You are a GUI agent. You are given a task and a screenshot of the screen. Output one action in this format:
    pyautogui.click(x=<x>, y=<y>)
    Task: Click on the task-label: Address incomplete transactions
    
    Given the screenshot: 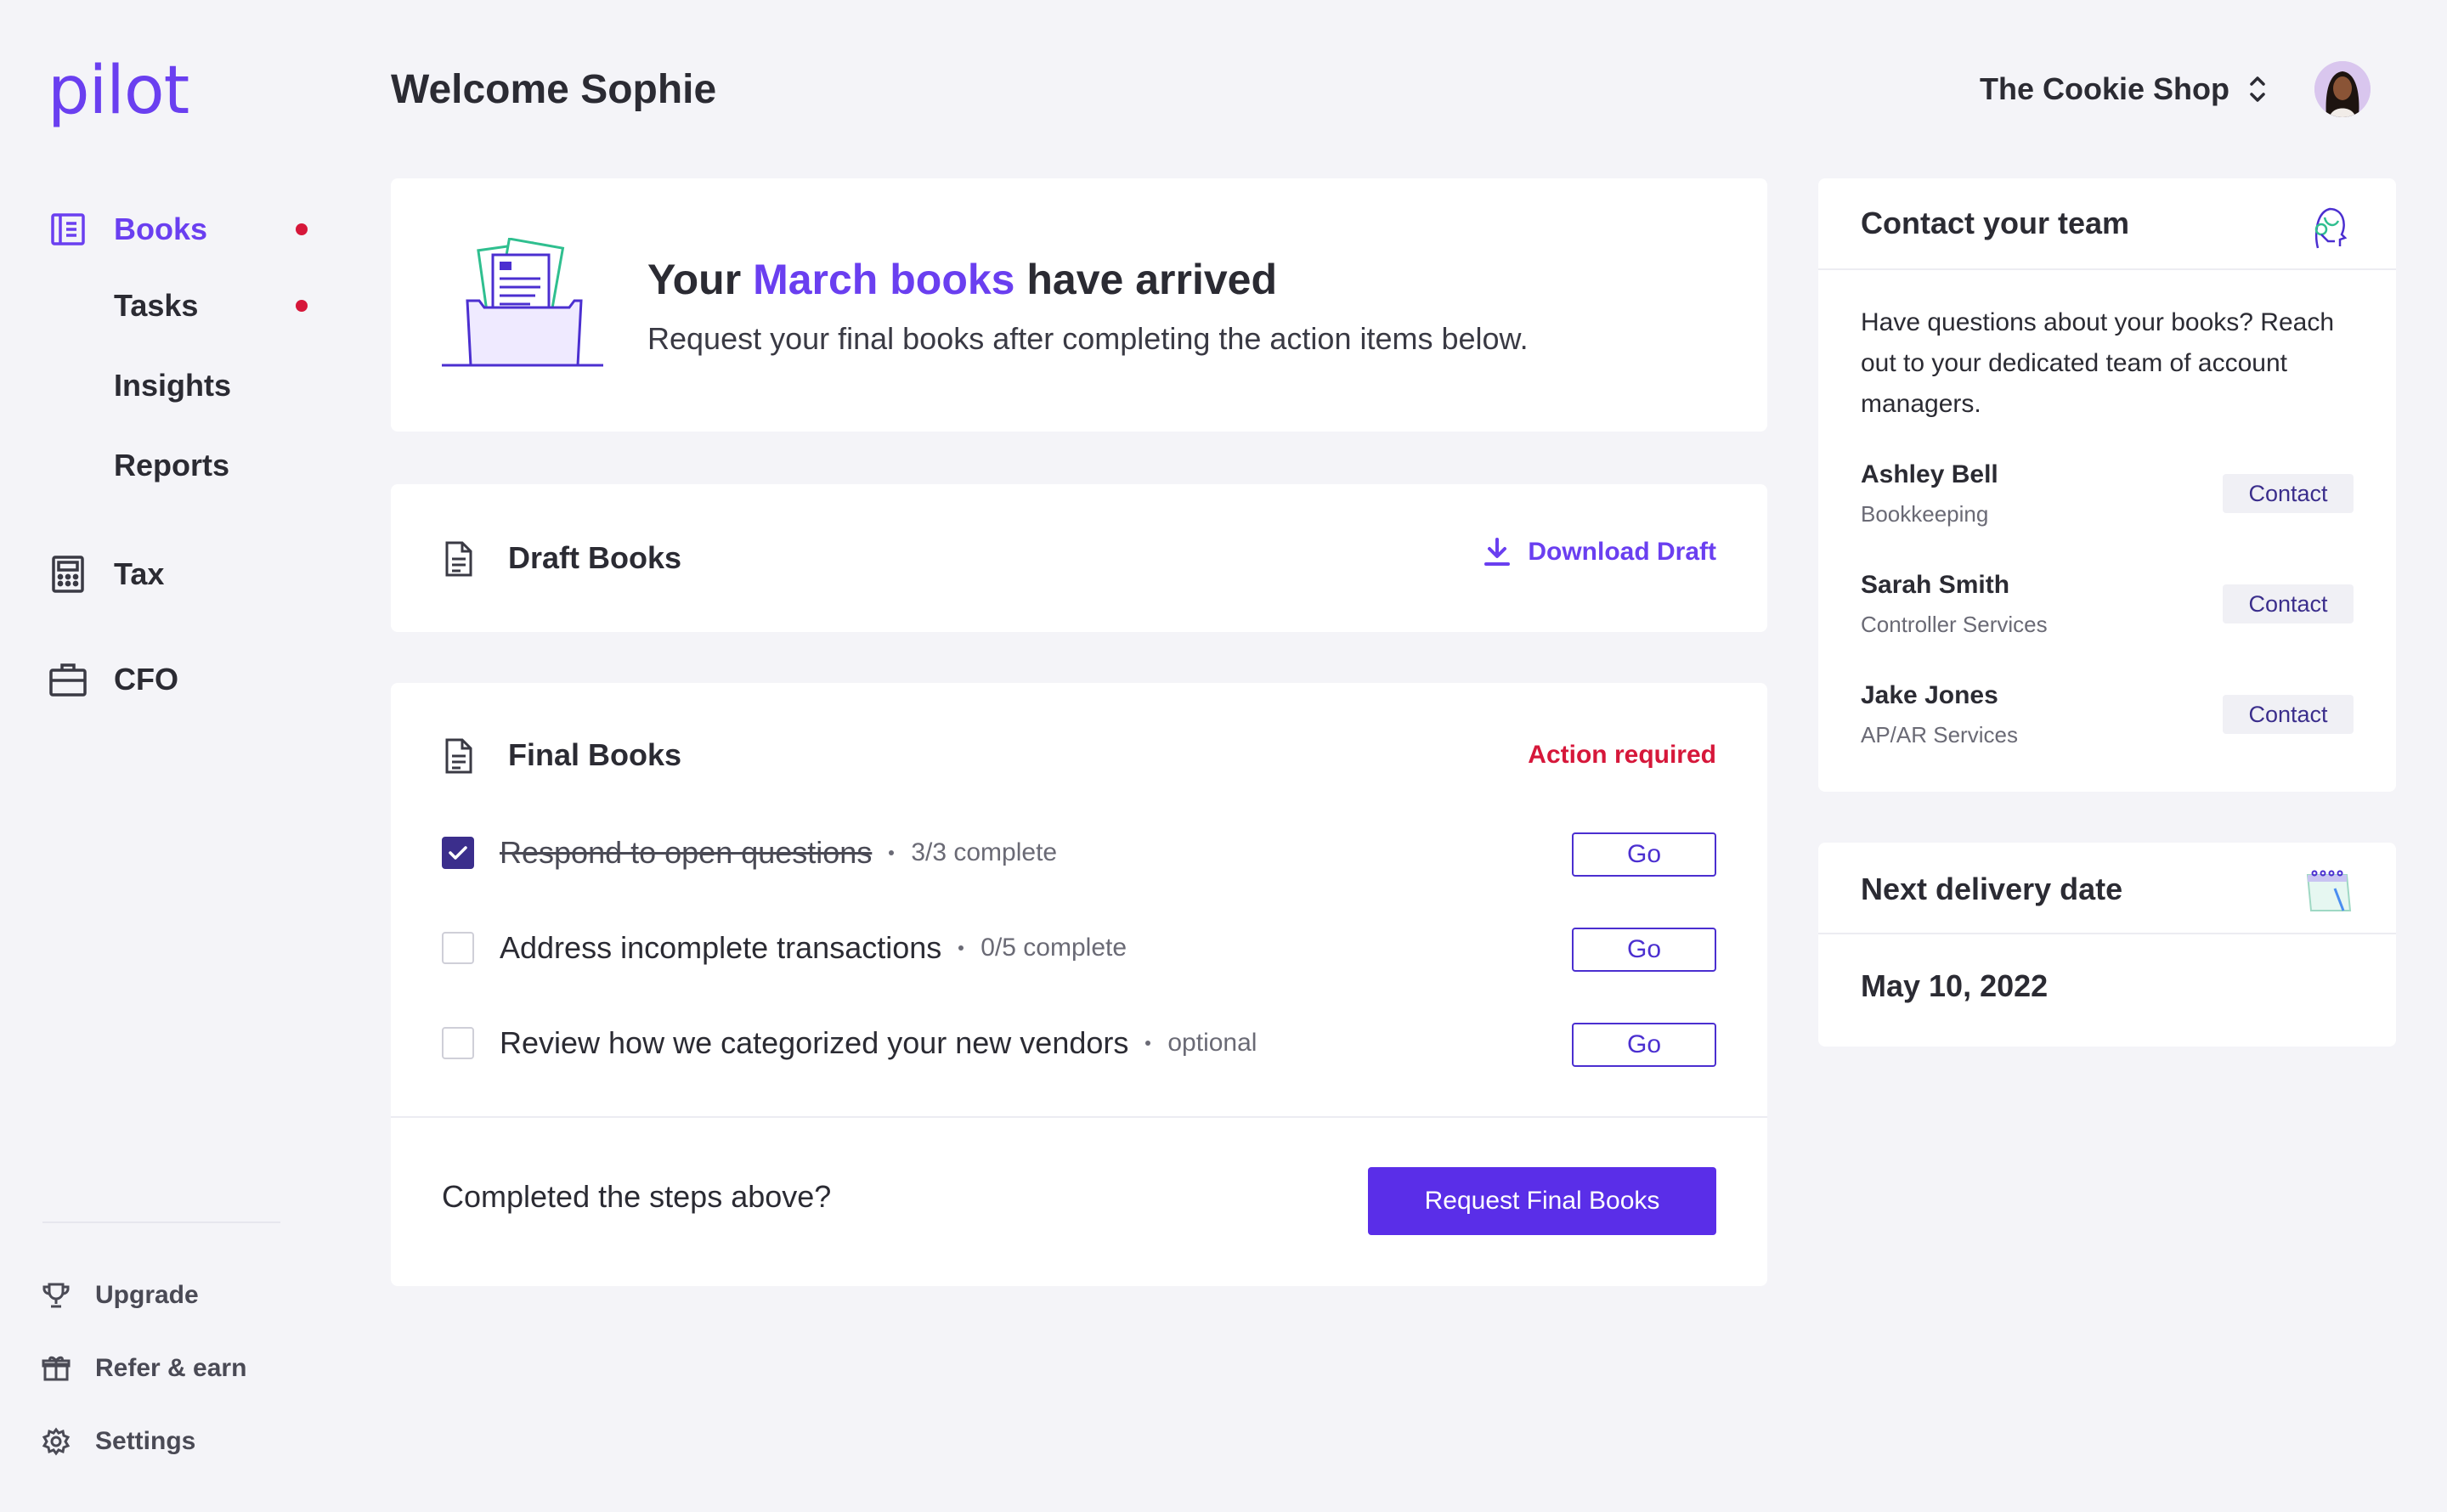 What is the action you would take?
    pyautogui.click(x=721, y=947)
    